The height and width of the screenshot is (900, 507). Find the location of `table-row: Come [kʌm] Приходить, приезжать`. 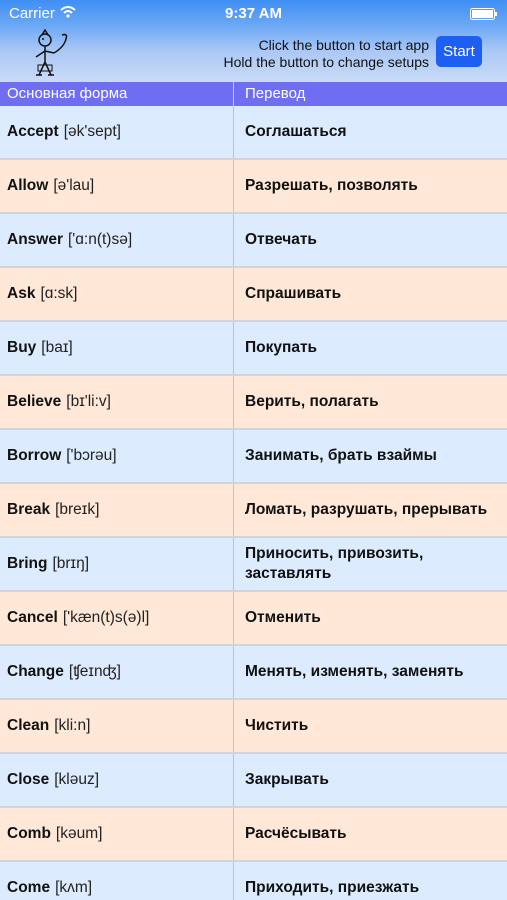

table-row: Come [kʌm] Приходить, приезжать is located at coordinates (253, 881).